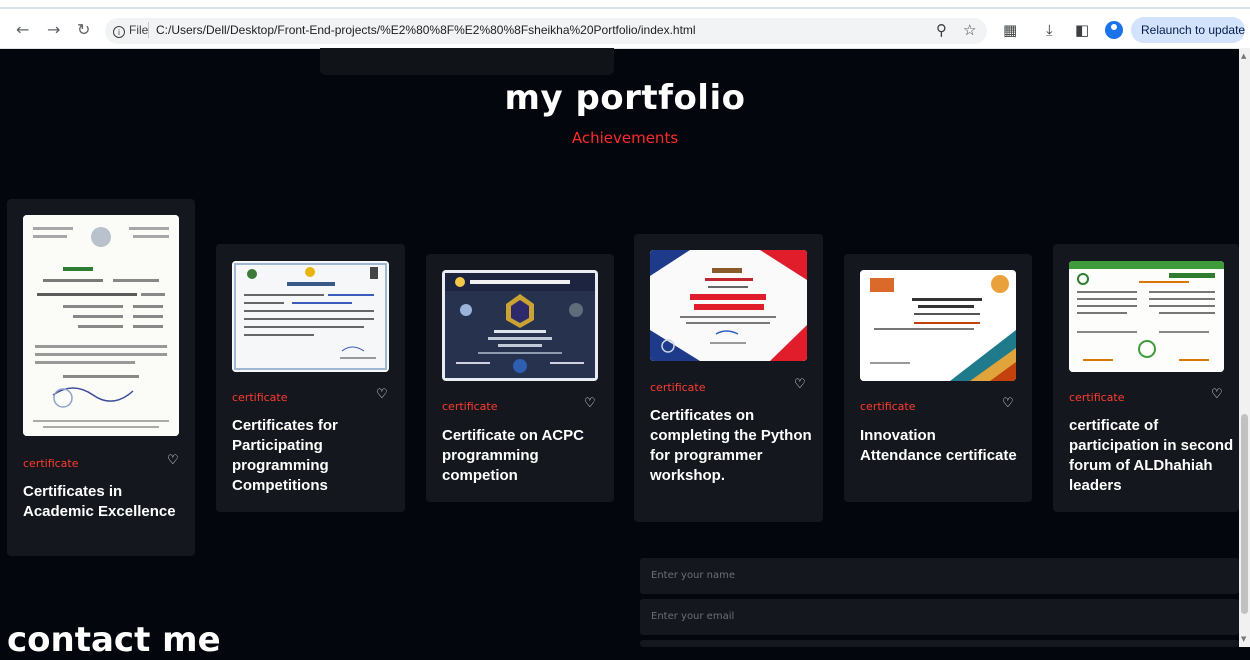  What do you see at coordinates (1193, 30) in the screenshot?
I see `relaunch-label: Relaunch to update` at bounding box center [1193, 30].